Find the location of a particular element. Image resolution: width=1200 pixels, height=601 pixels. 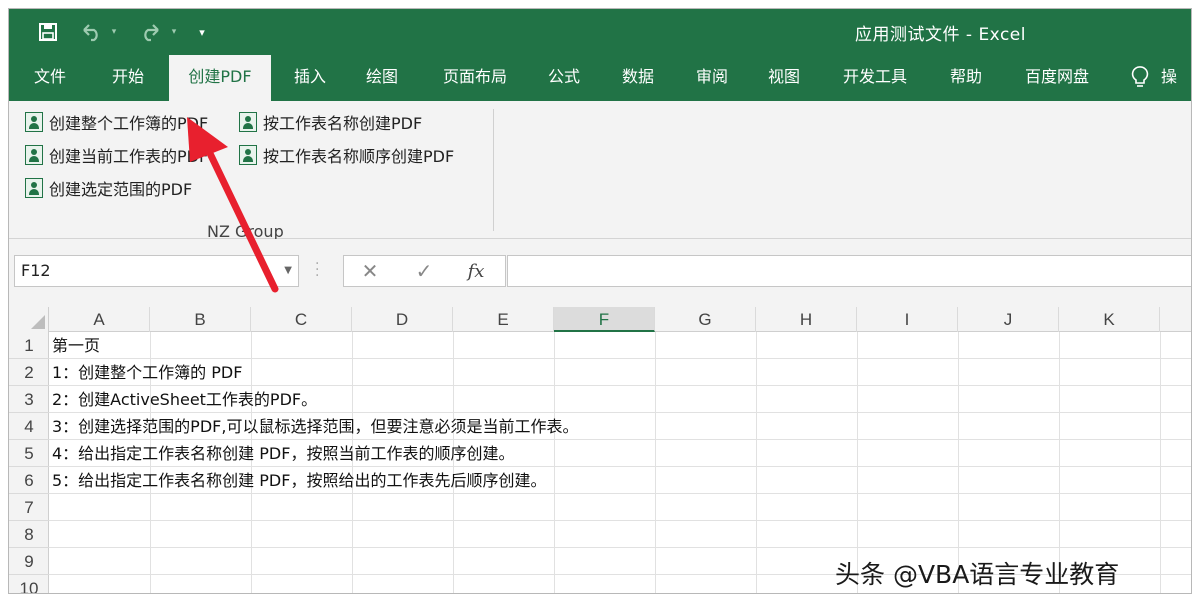

name-box-value: F12 is located at coordinates (36, 270).